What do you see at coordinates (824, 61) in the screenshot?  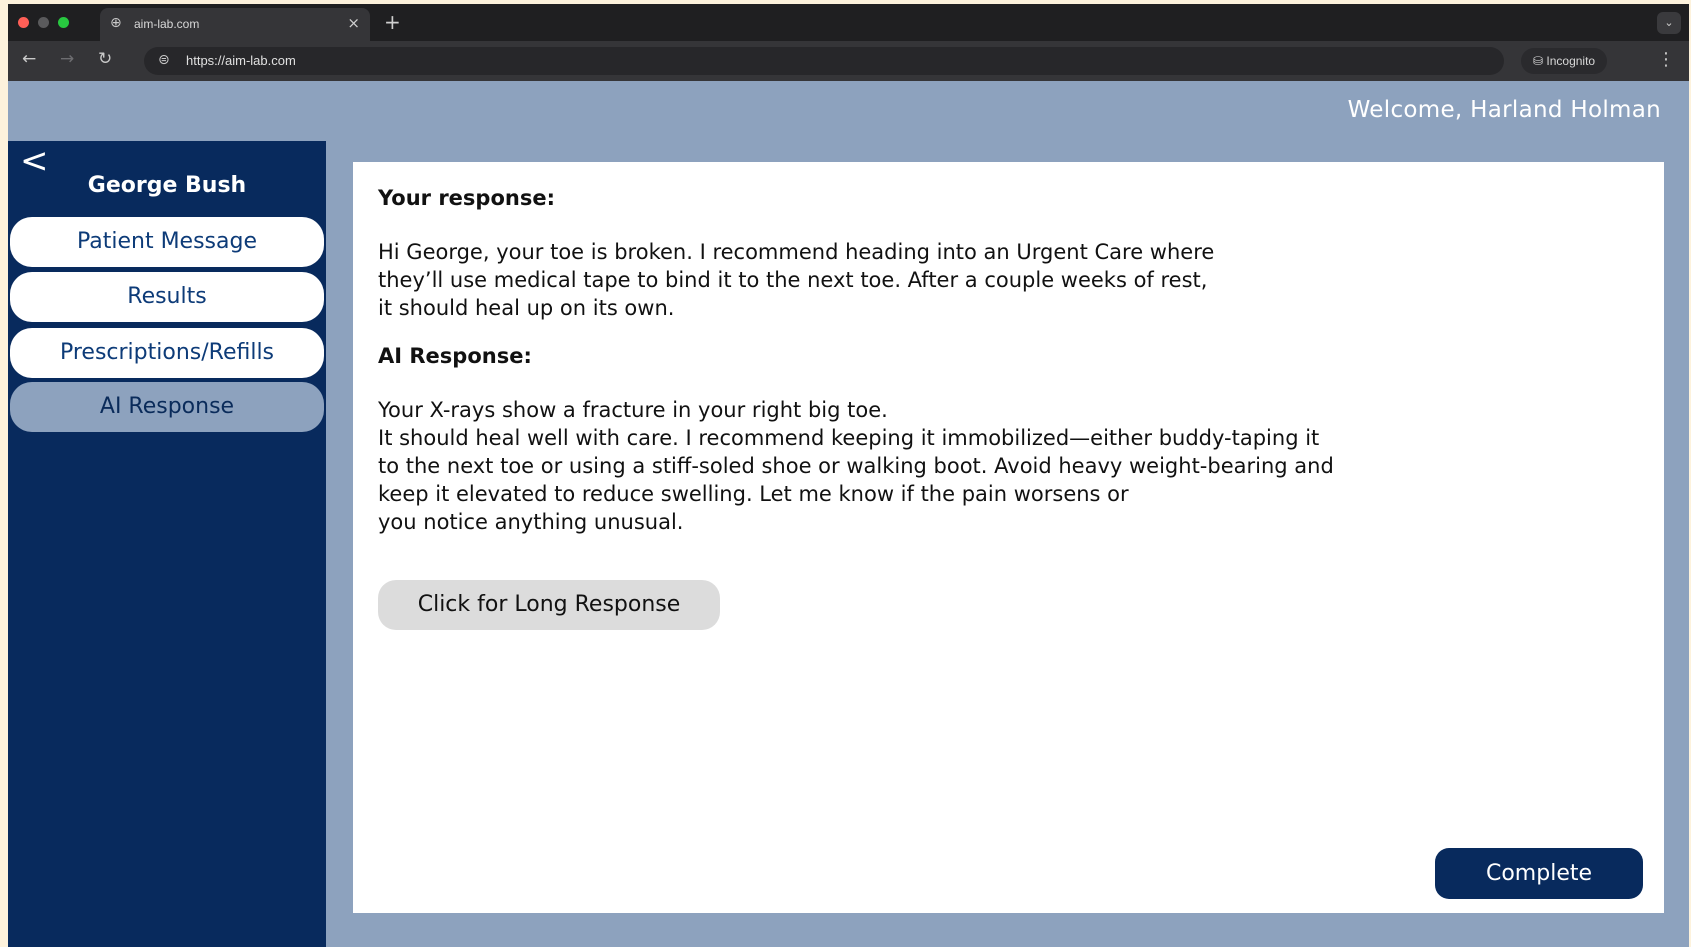 I see `address-bar: ⊜ https://aim-lab.com` at bounding box center [824, 61].